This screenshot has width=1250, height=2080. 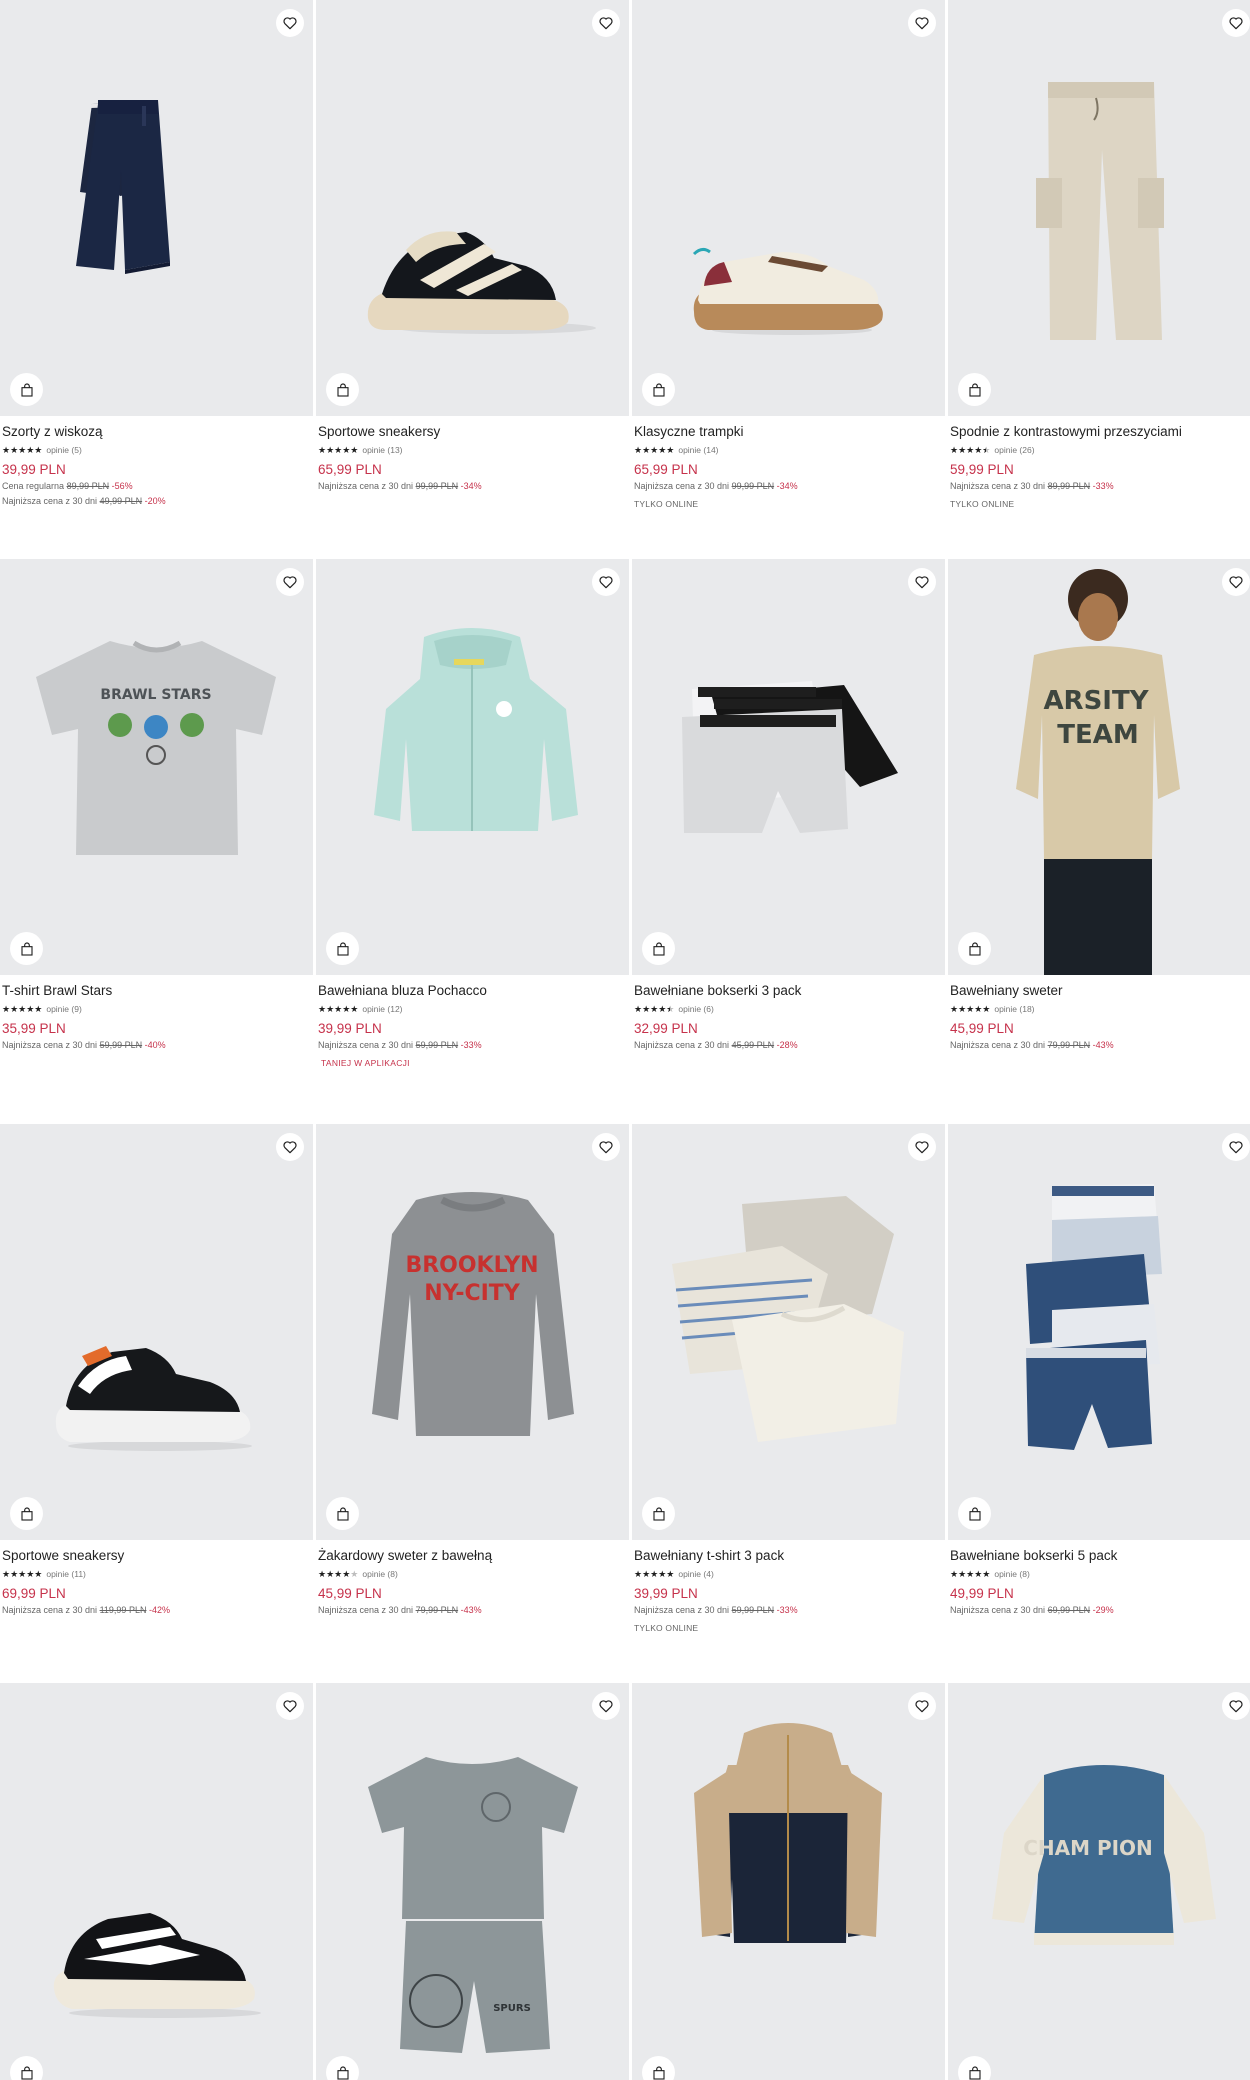 What do you see at coordinates (788, 991) in the screenshot?
I see `product-name: Bawełniane bokserki 3 pack` at bounding box center [788, 991].